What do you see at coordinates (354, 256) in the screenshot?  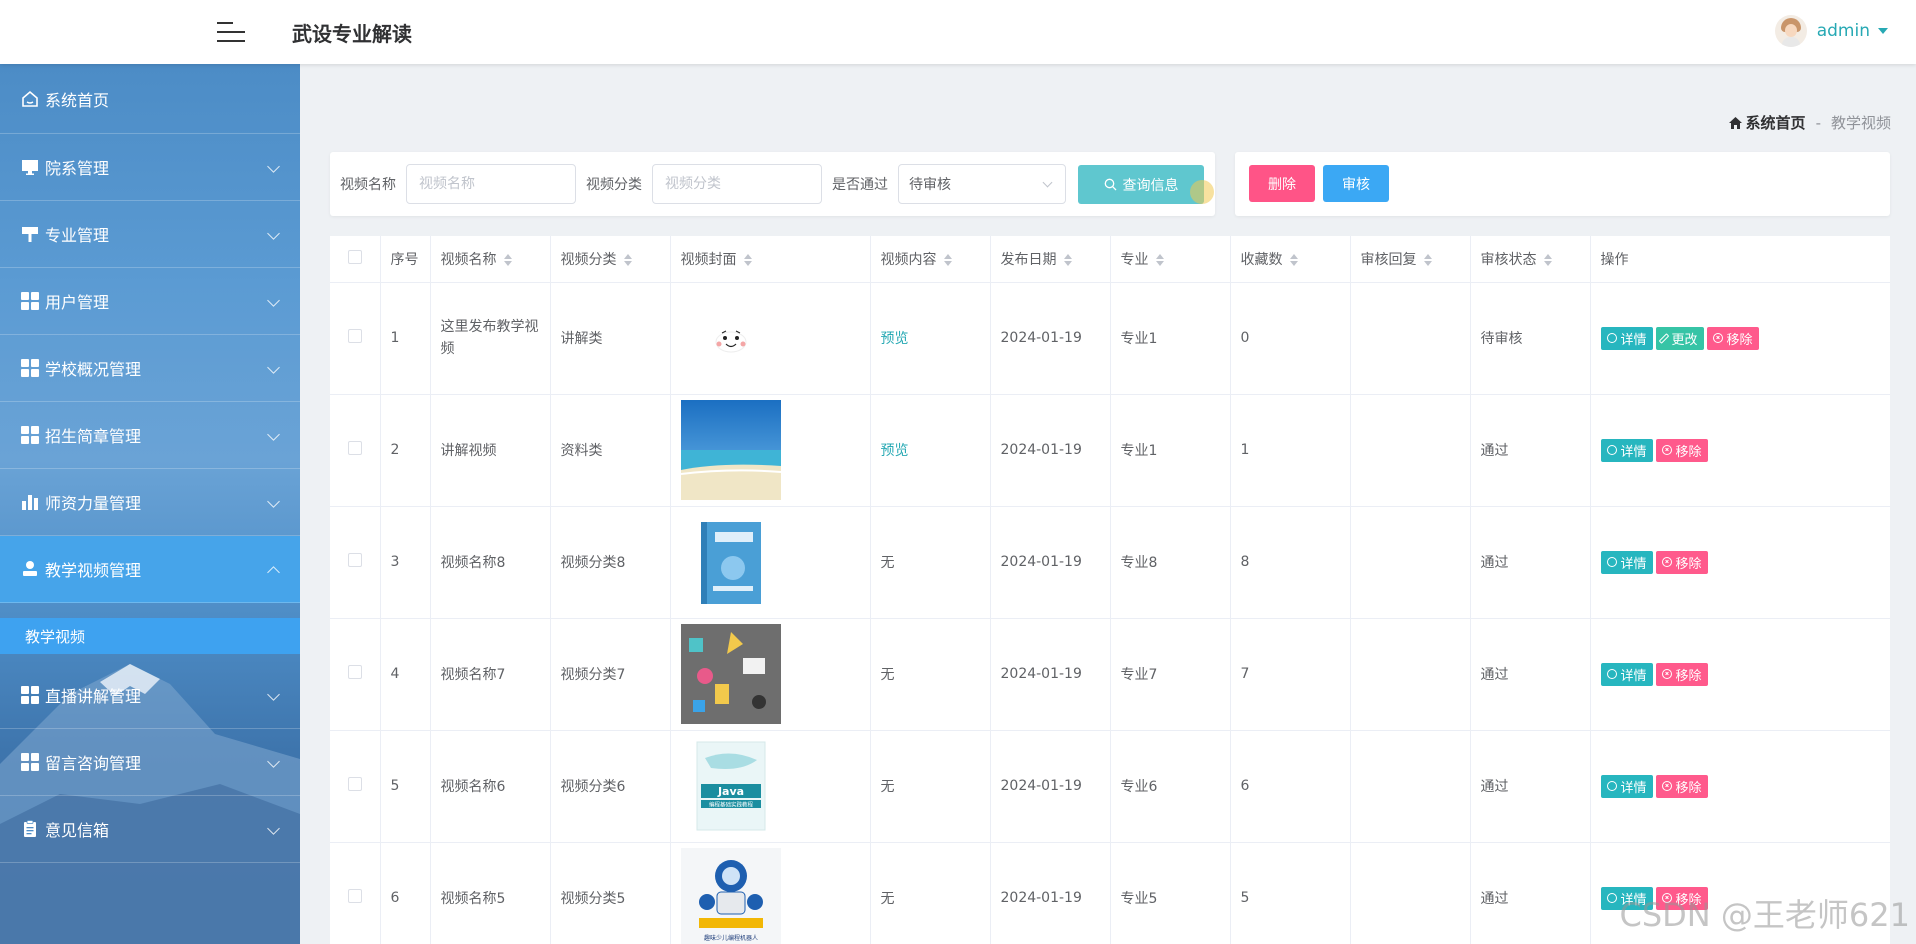 I see `select-all-checkbox` at bounding box center [354, 256].